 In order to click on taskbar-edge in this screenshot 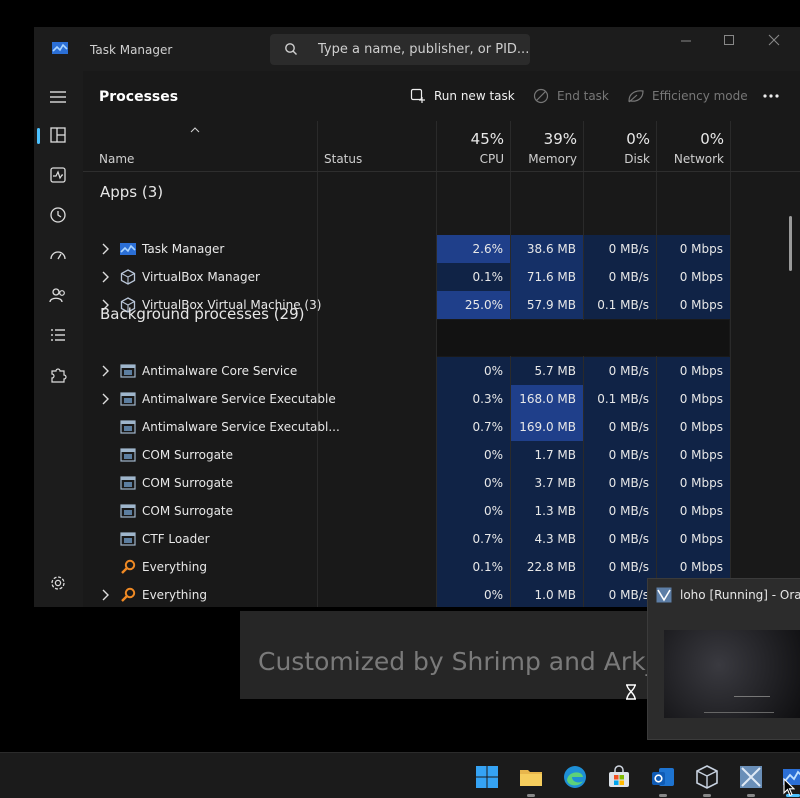, I will do `click(575, 777)`.